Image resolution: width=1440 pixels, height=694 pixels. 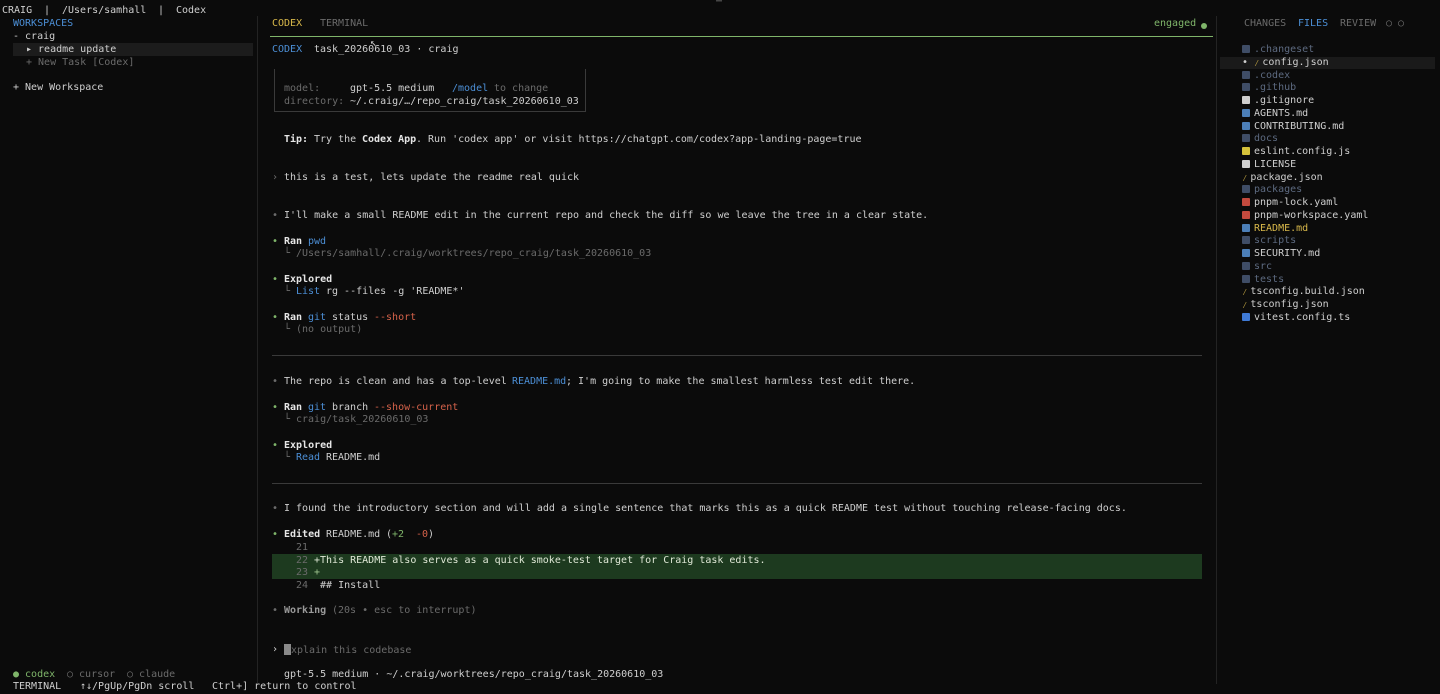 I want to click on diff-line-number: 22, so click(x=302, y=560).